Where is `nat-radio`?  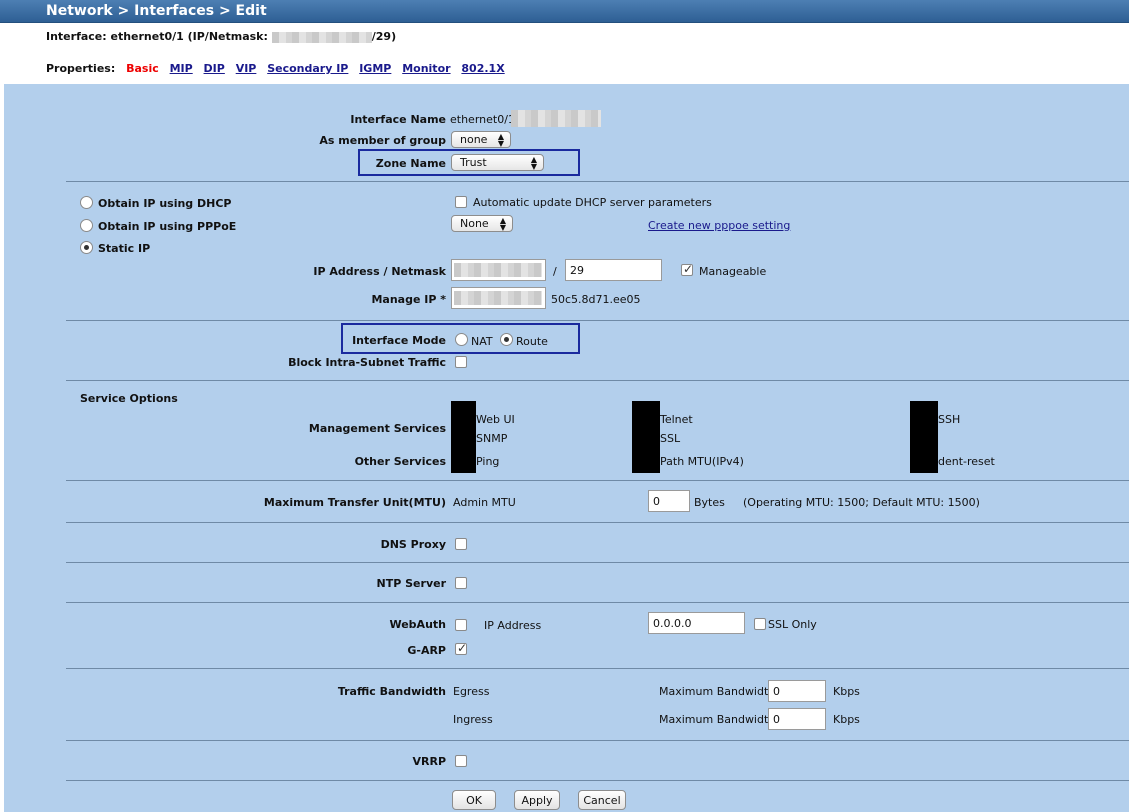
nat-radio is located at coordinates (461, 339).